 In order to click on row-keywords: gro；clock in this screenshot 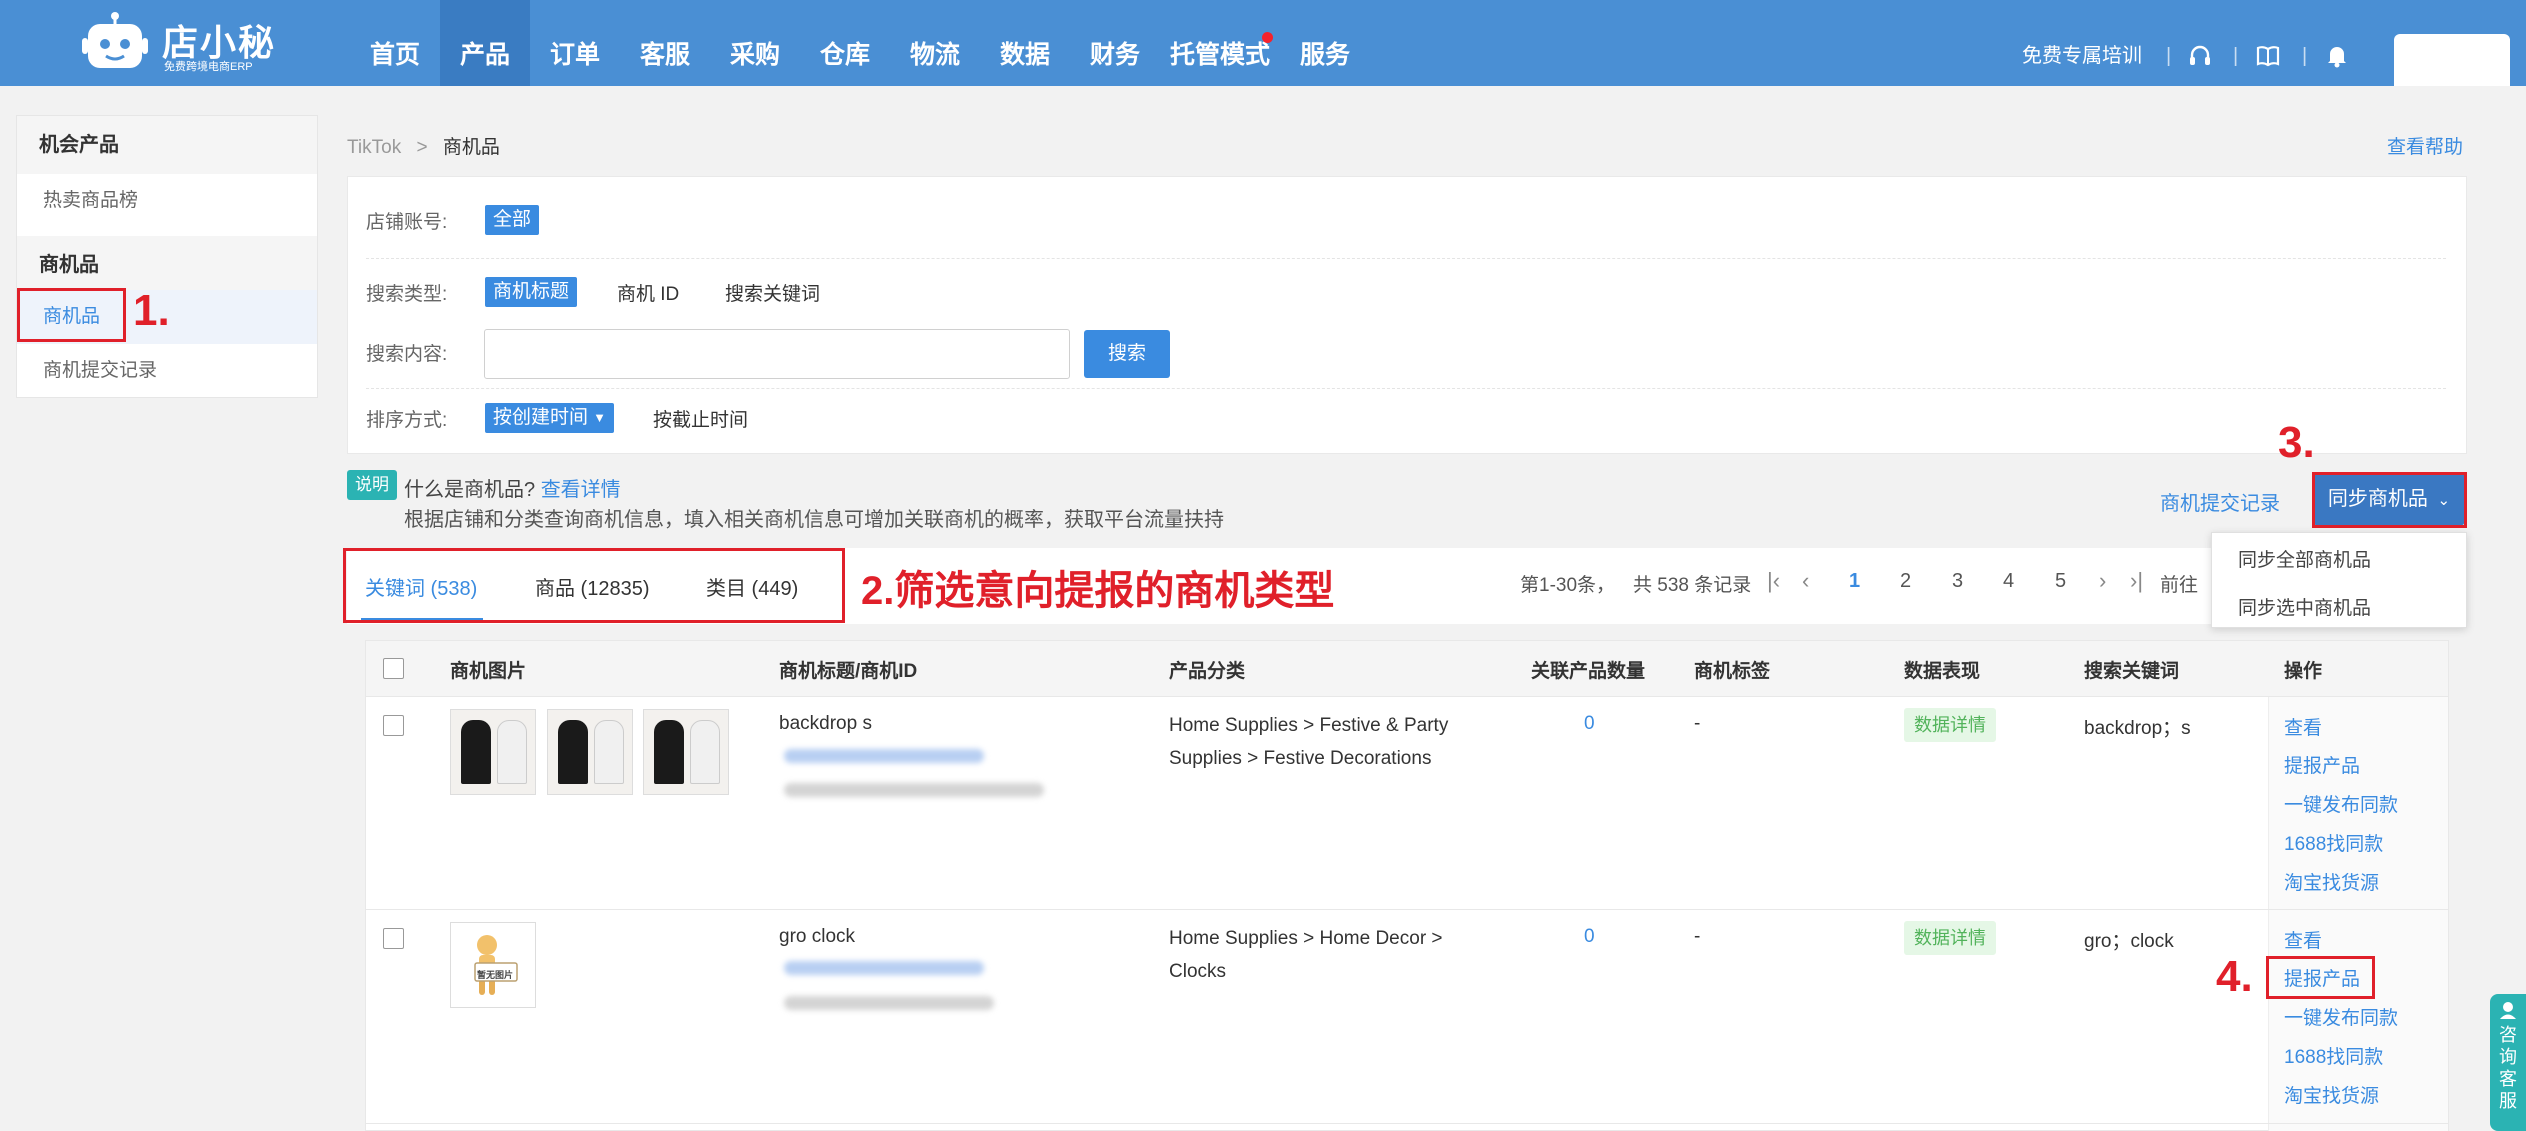, I will do `click(2129, 941)`.